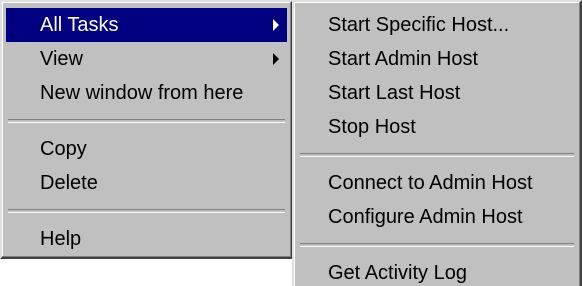  I want to click on menu-item-label: All Tasks, so click(79, 25).